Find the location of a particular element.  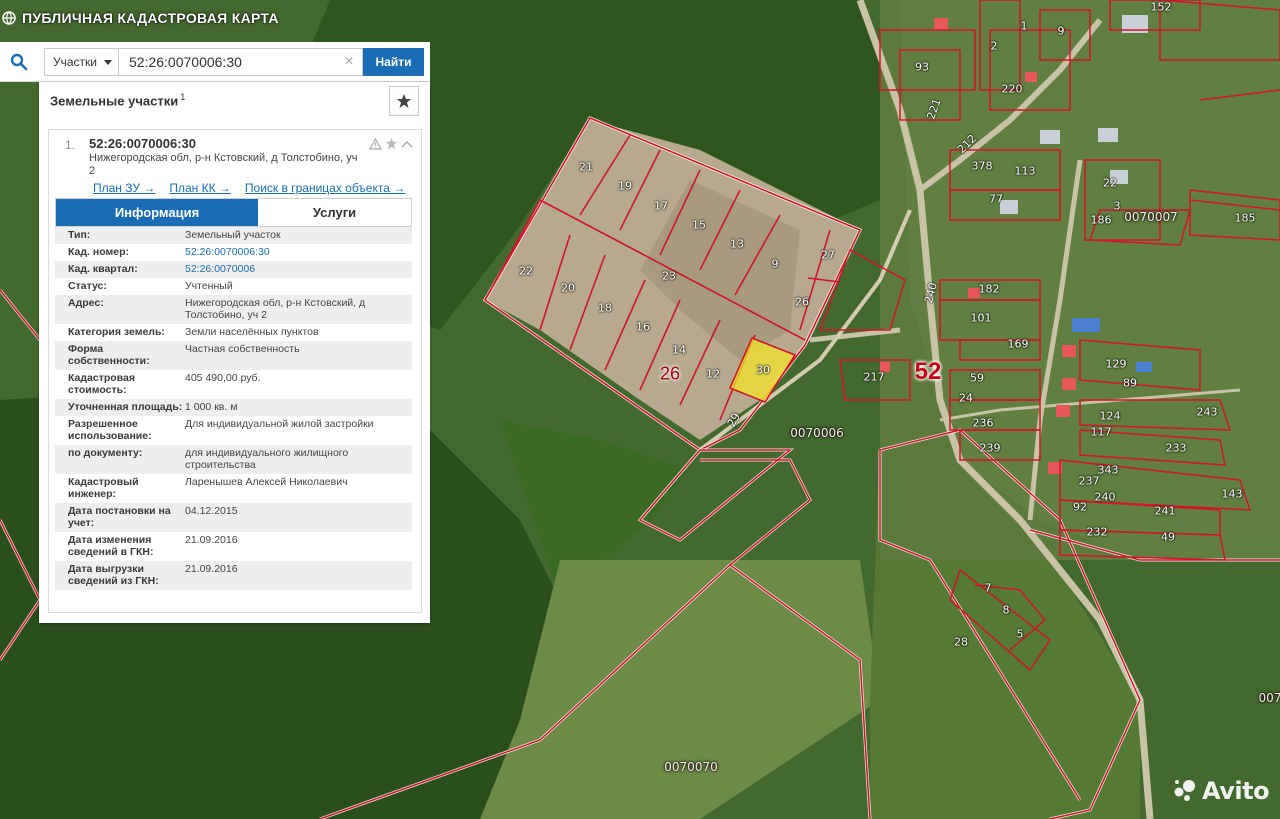

search-icon is located at coordinates (19, 62).